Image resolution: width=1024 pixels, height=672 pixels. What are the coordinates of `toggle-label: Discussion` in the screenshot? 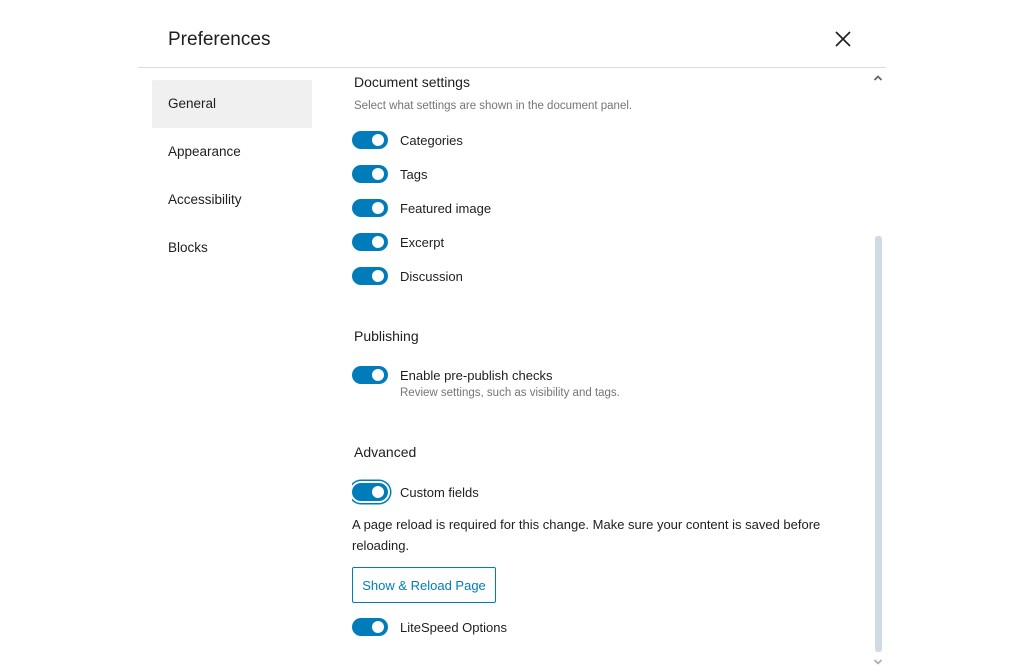 It's located at (431, 276).